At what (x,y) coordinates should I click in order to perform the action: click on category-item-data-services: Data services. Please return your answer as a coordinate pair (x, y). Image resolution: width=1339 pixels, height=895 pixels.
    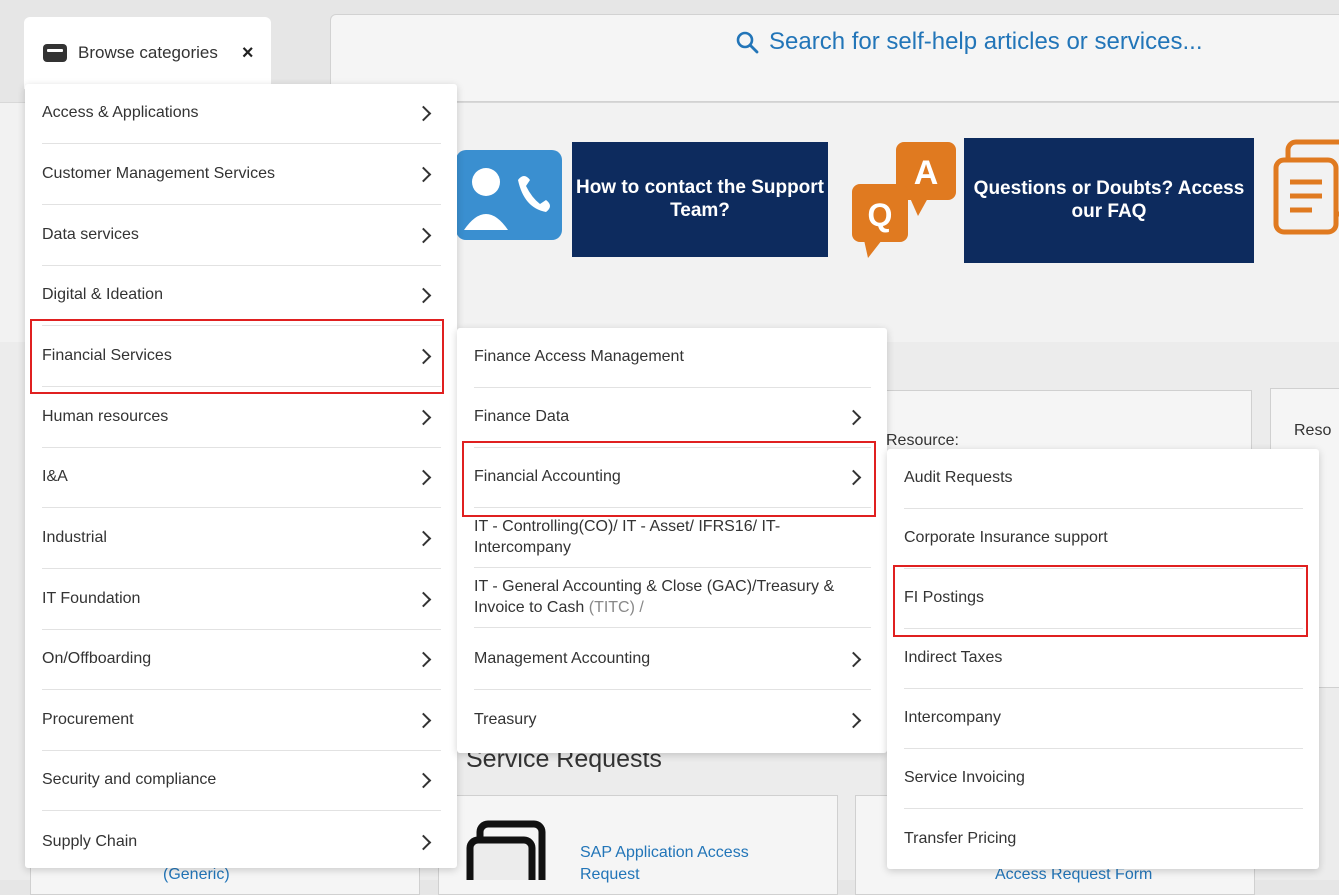
    Looking at the image, I should click on (241, 236).